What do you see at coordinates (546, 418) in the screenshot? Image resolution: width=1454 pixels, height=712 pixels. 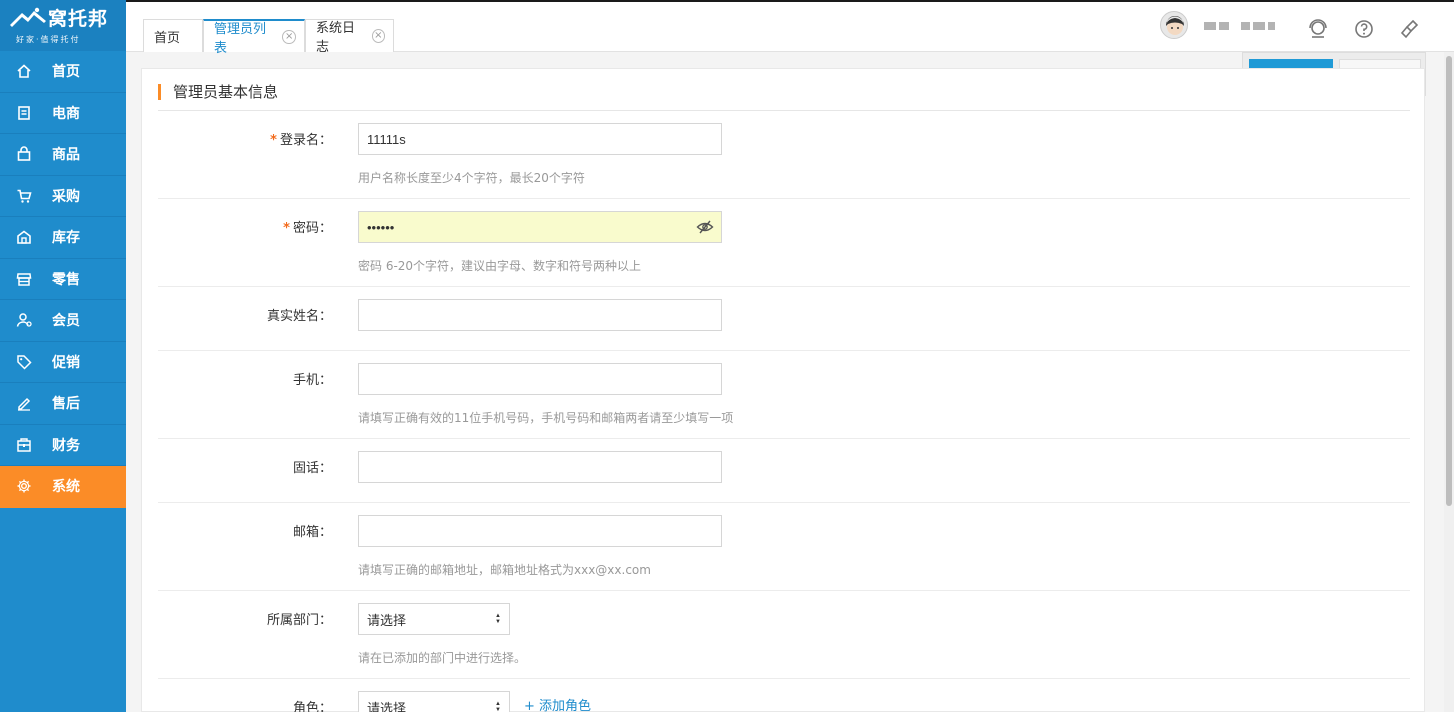 I see `mobile-hint: 请填写正确有效的11位手机号码，手机号码和邮箱两者请至少填写一项` at bounding box center [546, 418].